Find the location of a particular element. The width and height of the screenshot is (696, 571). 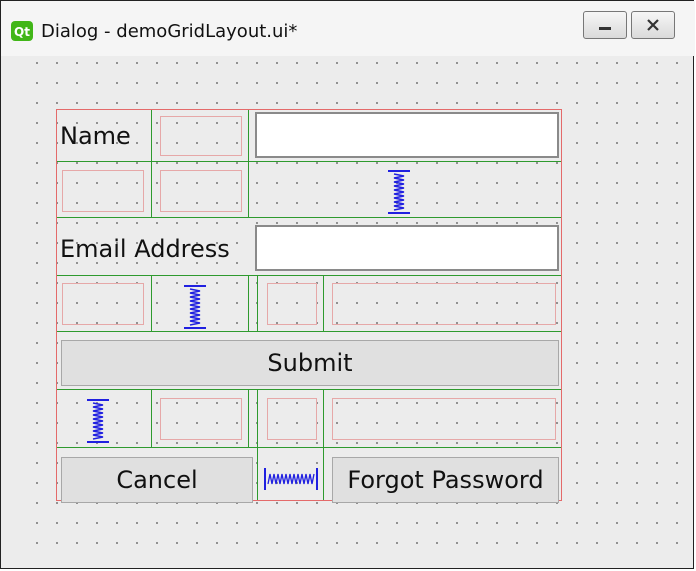

submit-button: Submit is located at coordinates (310, 363).